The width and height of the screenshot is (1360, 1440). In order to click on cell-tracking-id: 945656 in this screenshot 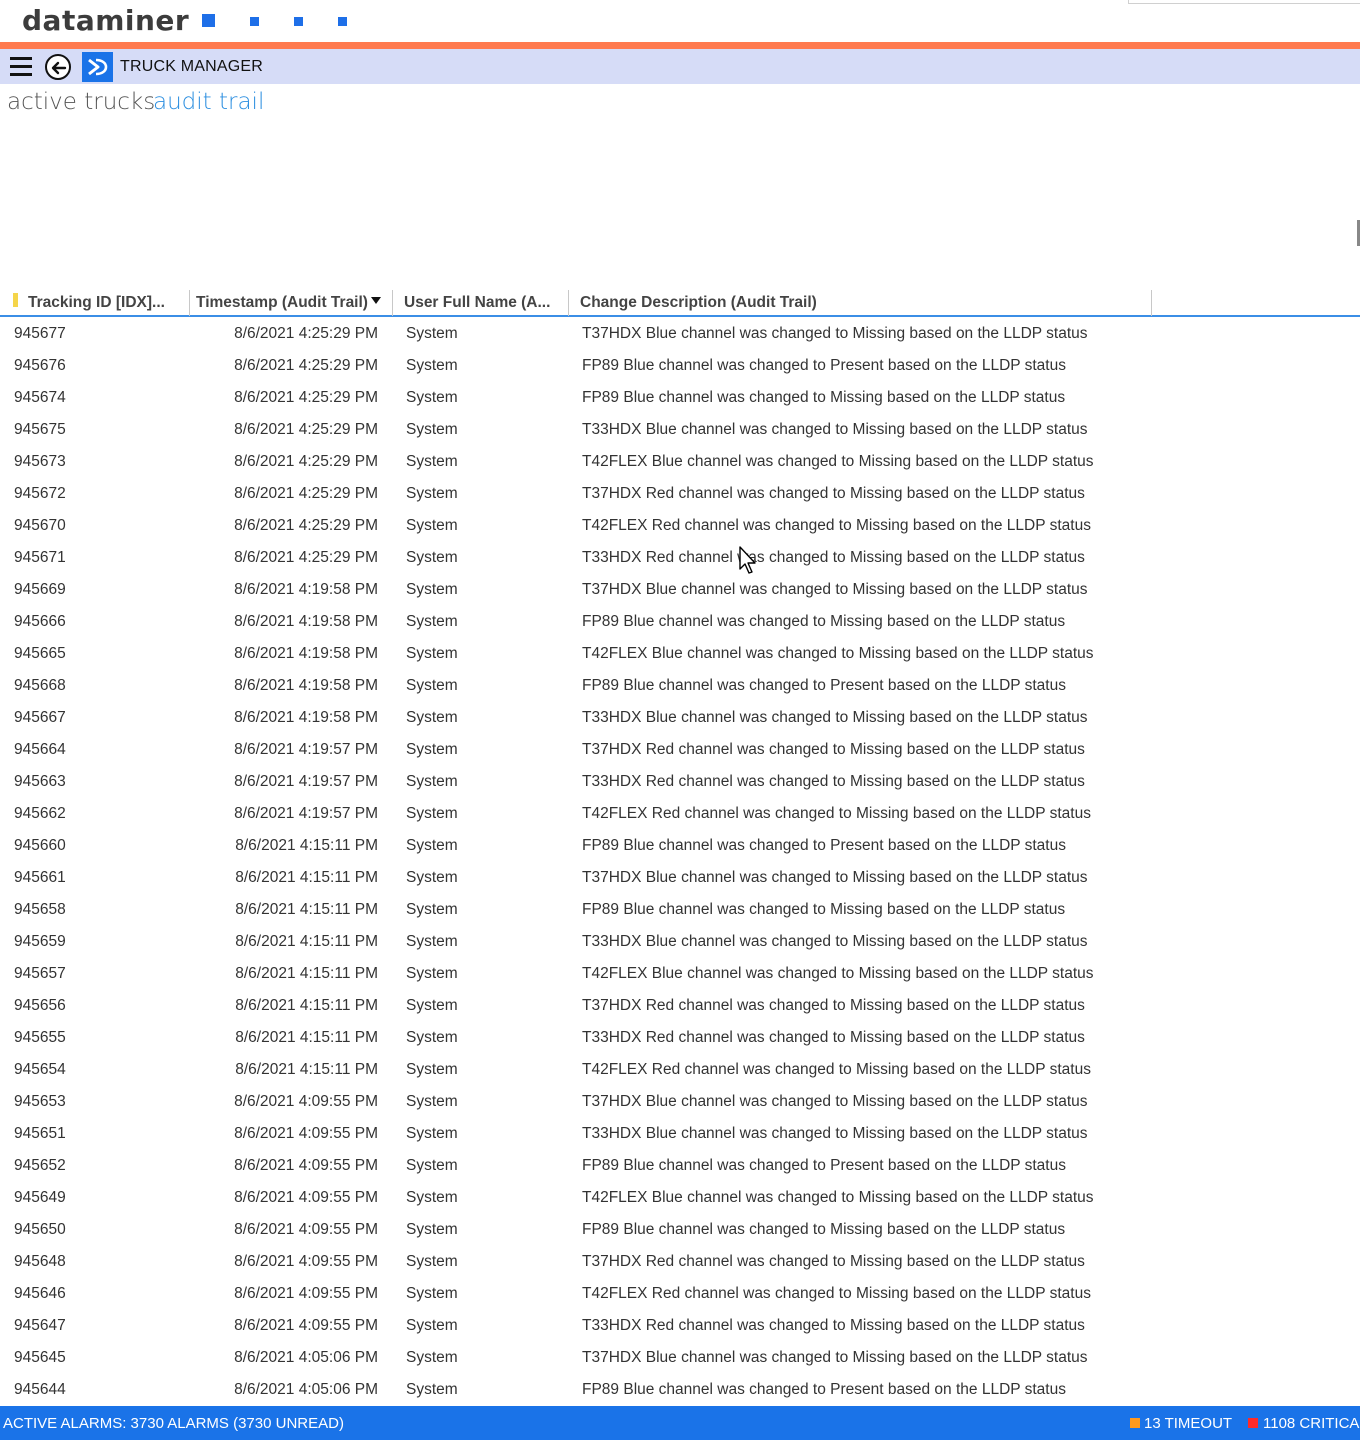, I will do `click(40, 1005)`.